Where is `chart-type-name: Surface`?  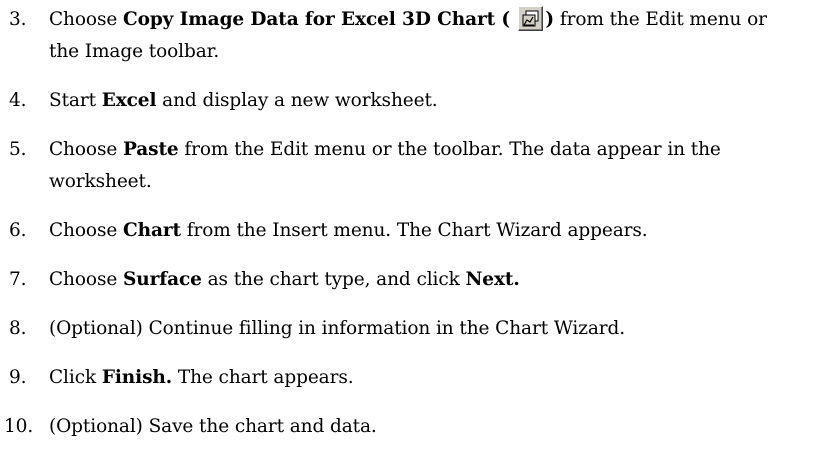 chart-type-name: Surface is located at coordinates (162, 279).